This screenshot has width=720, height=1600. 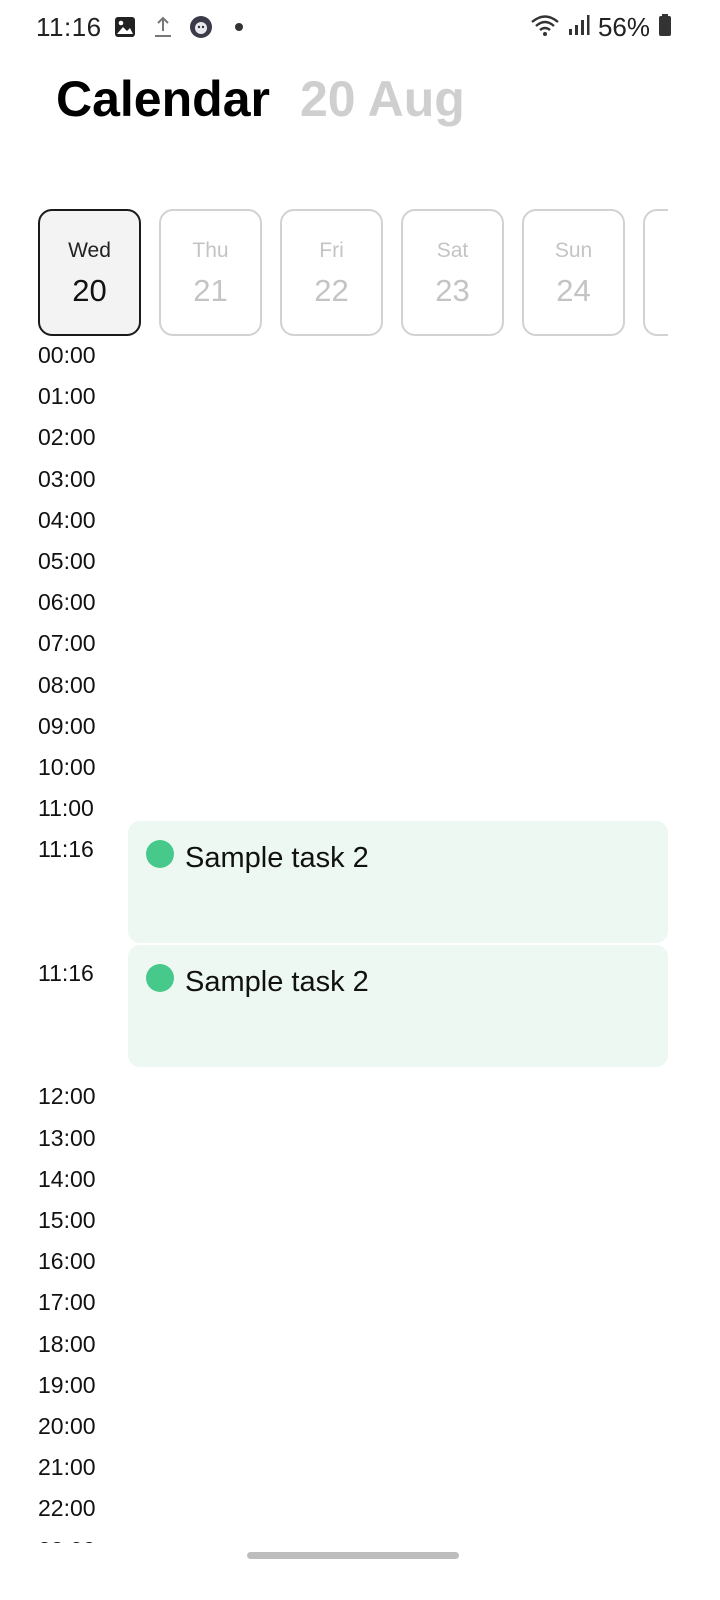 I want to click on status-bar: 11:16 56%, so click(x=360, y=26).